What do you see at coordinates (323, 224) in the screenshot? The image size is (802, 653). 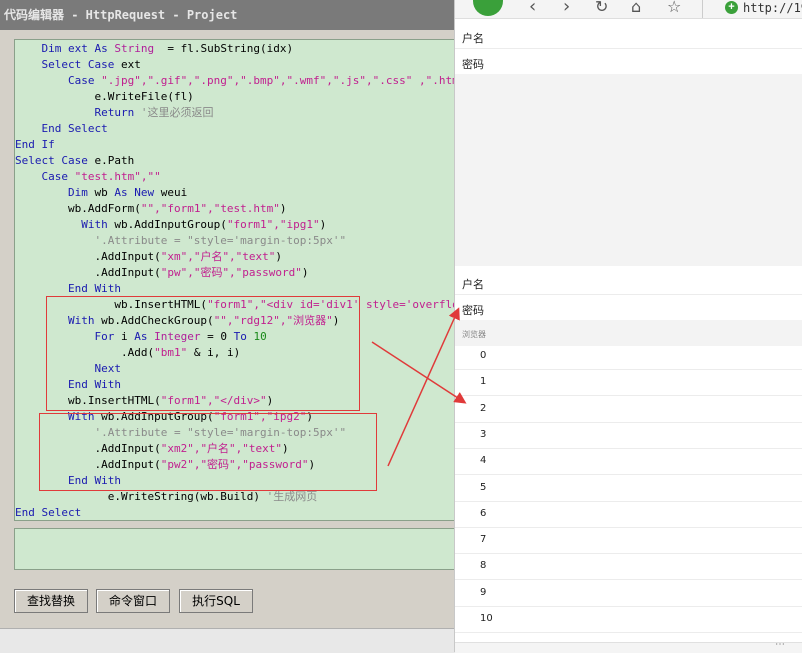 I see `code-token: )` at bounding box center [323, 224].